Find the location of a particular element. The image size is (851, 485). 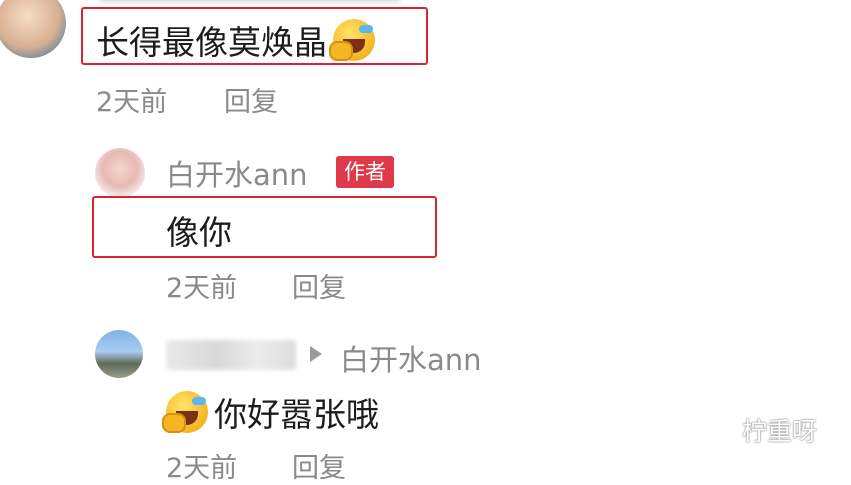

hidden-username-strip is located at coordinates (250, 1).